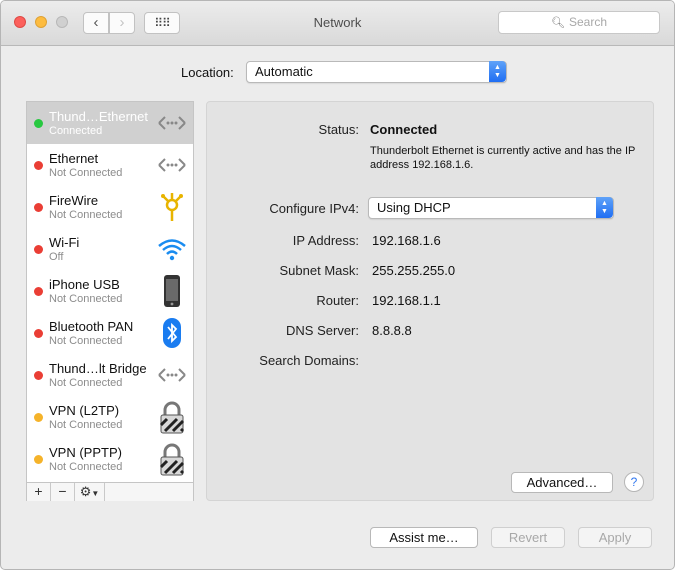 The width and height of the screenshot is (675, 570). I want to click on dns-server-value: 8.8.8.8, so click(392, 330).